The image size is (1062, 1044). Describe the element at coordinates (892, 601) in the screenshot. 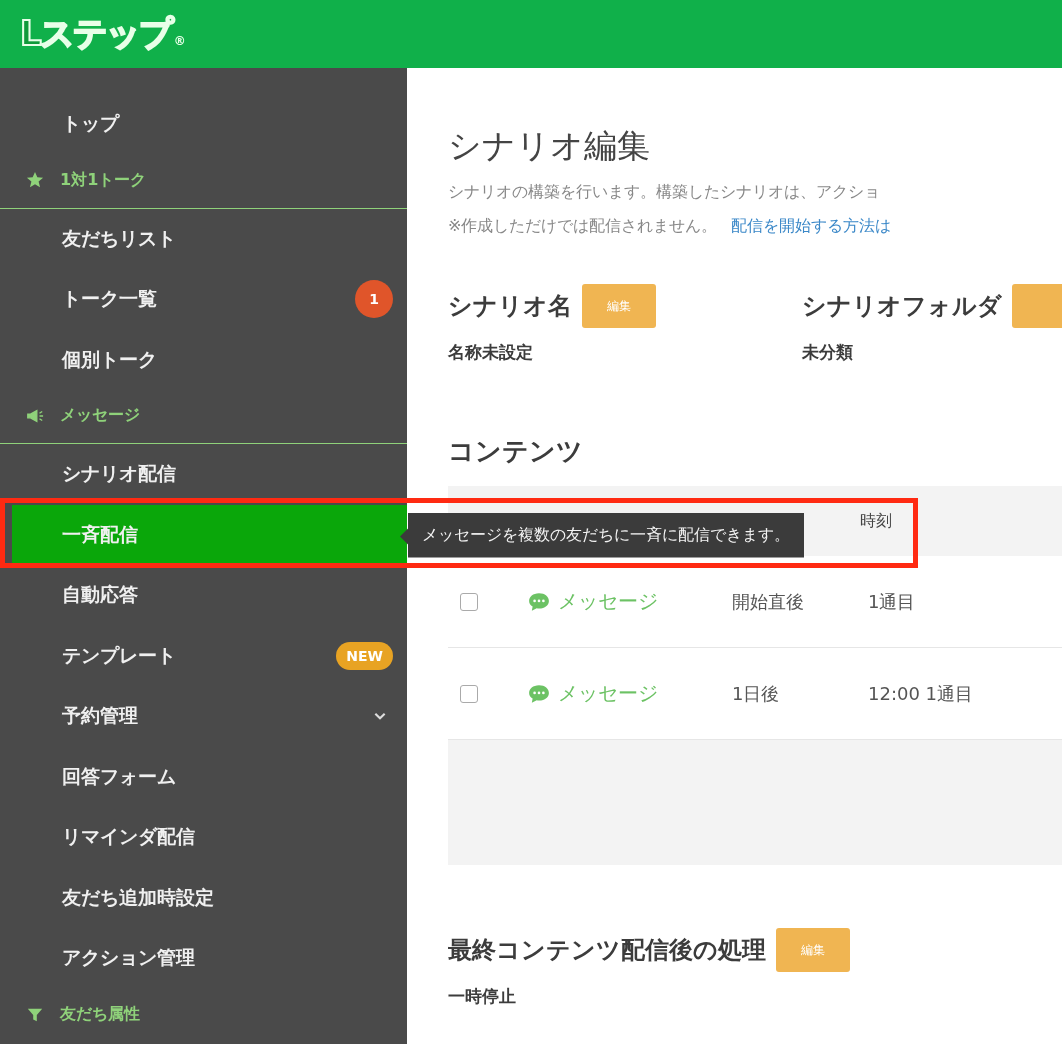

I see `table-cell-text: 1通目` at that location.